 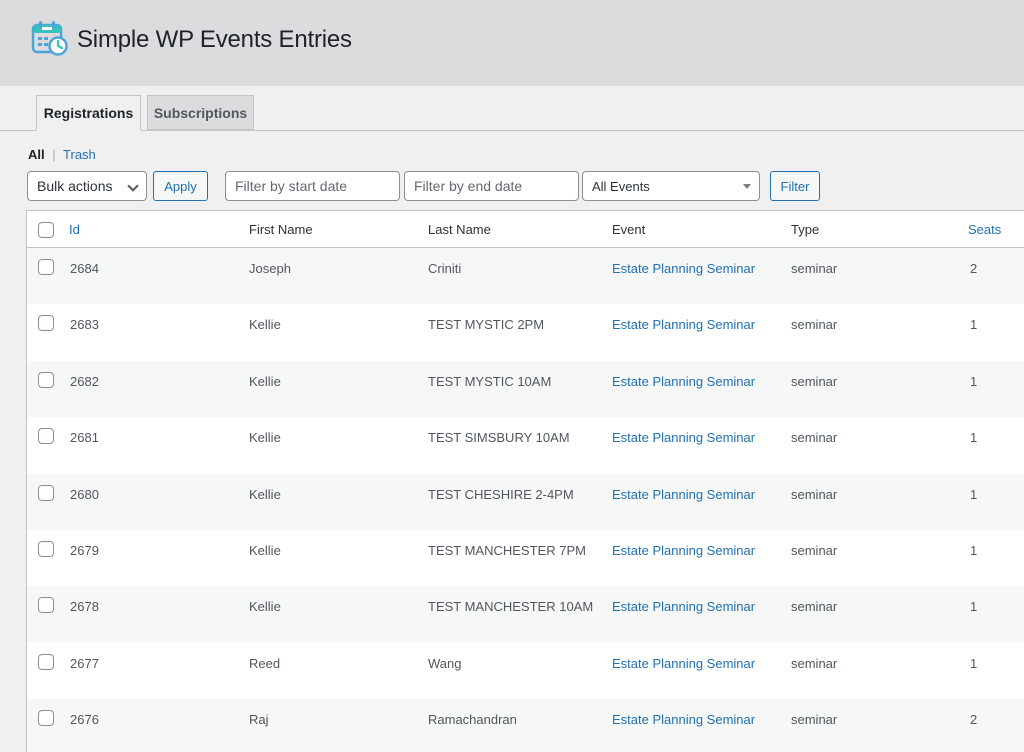 What do you see at coordinates (200, 112) in the screenshot?
I see `tab-subscriptions: Subscriptions` at bounding box center [200, 112].